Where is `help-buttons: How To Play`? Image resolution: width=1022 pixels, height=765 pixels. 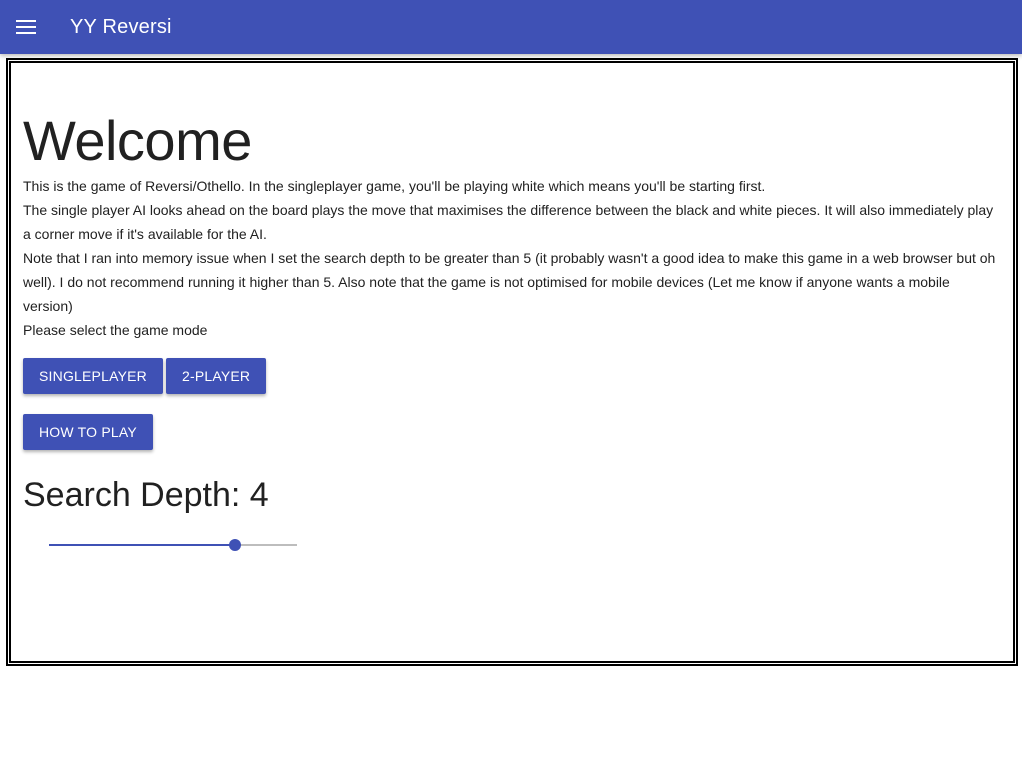
help-buttons: How To Play is located at coordinates (512, 432).